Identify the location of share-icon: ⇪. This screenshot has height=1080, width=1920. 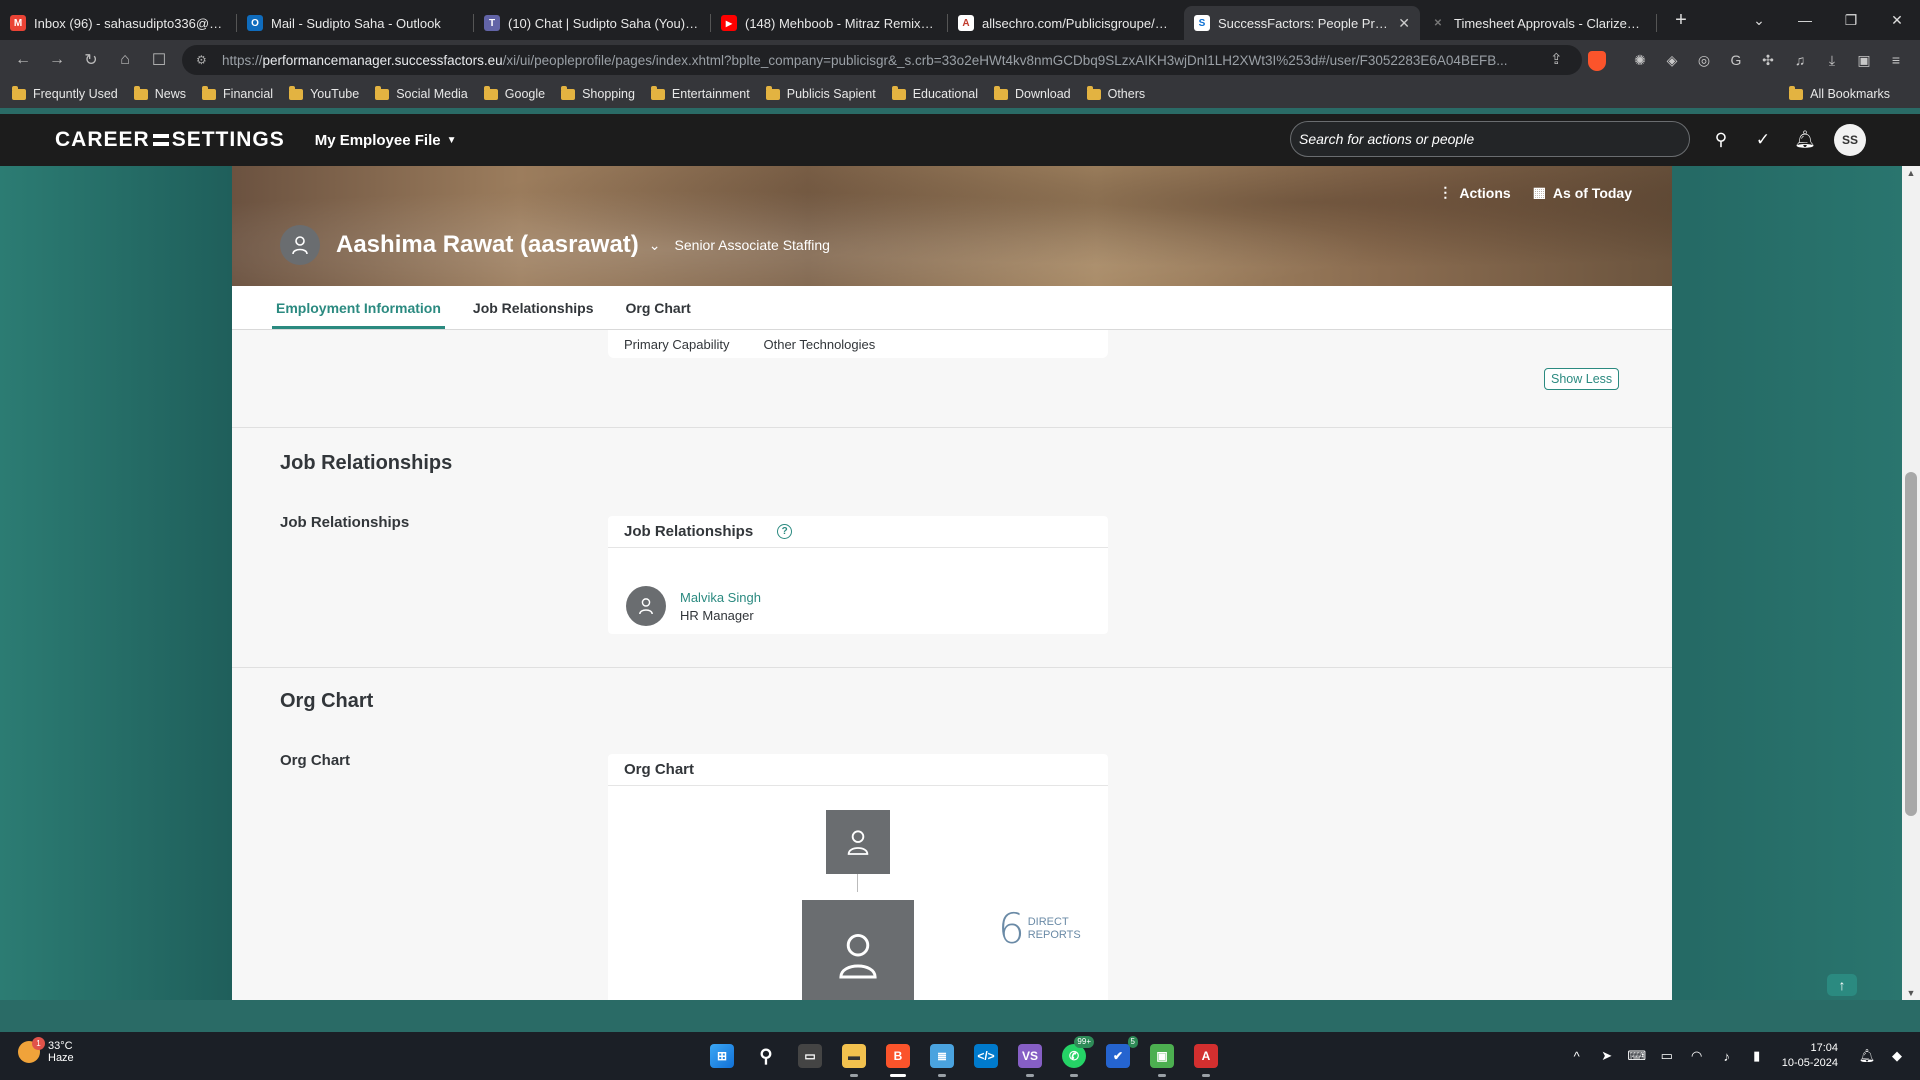
(1556, 59).